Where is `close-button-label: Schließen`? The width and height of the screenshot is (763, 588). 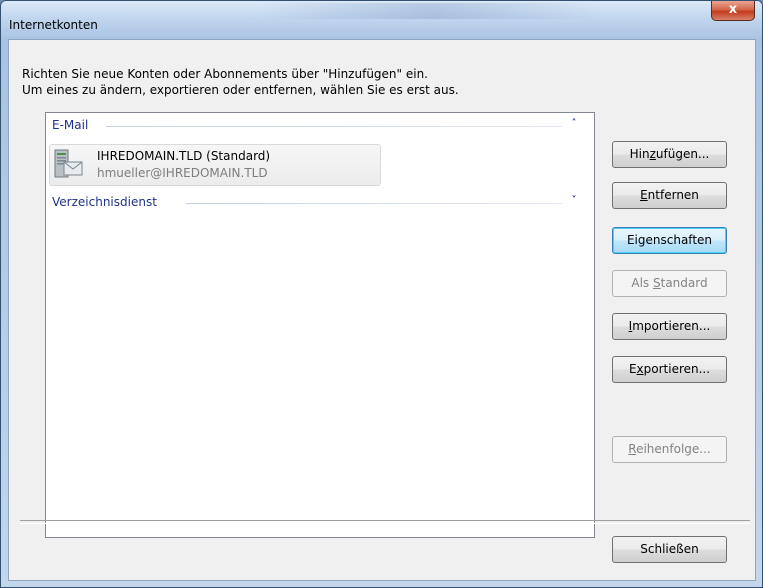
close-button-label: Schließen is located at coordinates (669, 549).